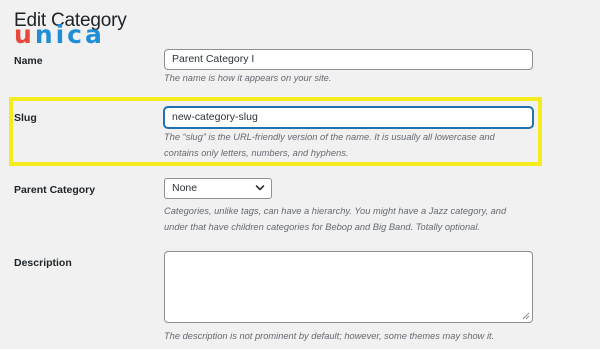 This screenshot has width=600, height=349. Describe the element at coordinates (25, 118) in the screenshot. I see `slug-label: Slug` at that location.